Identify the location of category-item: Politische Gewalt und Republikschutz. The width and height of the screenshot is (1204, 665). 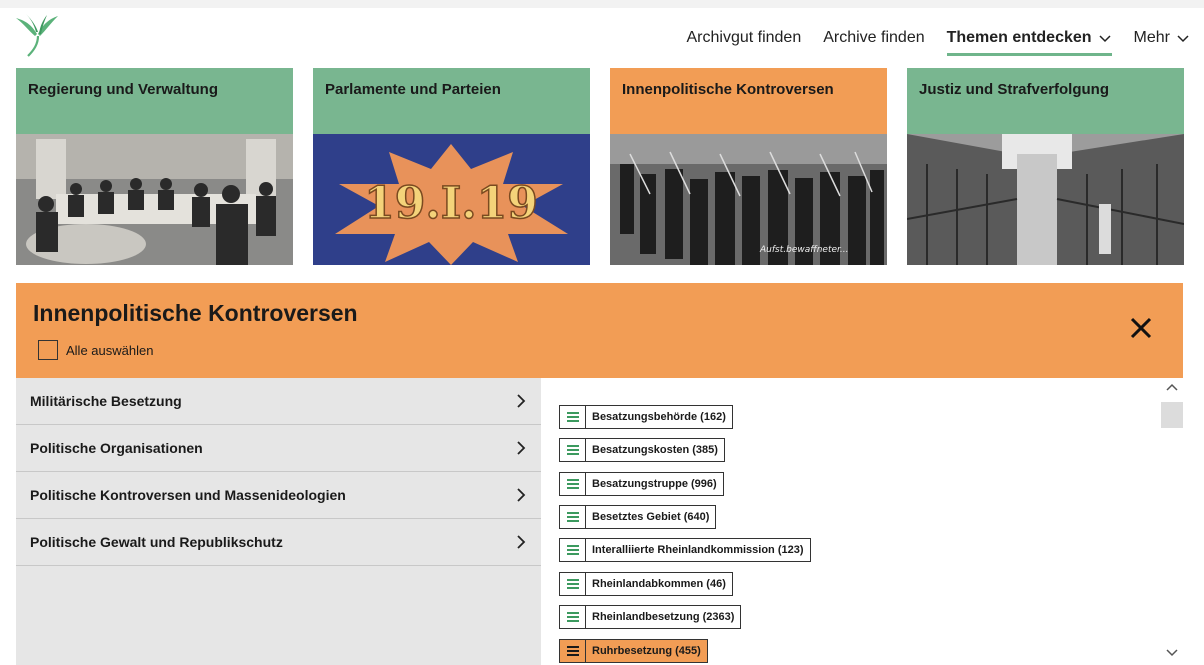
(278, 542).